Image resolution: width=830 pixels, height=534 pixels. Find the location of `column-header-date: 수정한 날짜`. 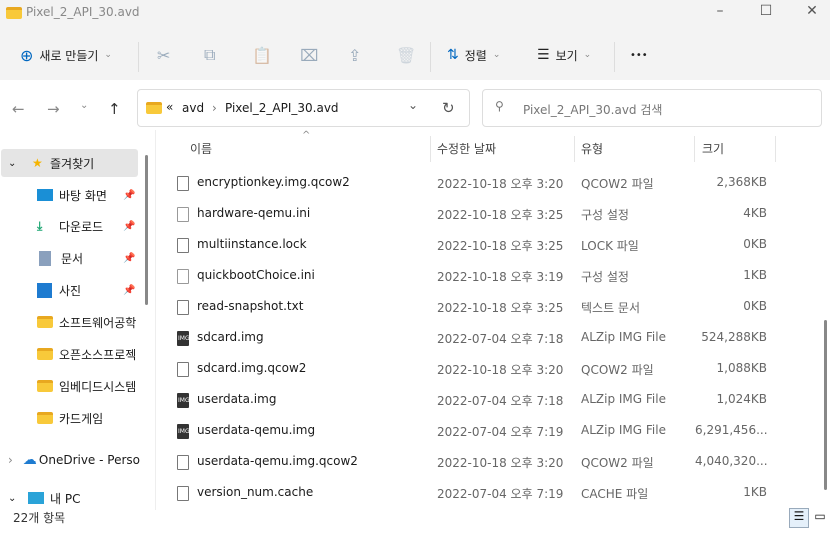

column-header-date: 수정한 날짜 is located at coordinates (466, 151).